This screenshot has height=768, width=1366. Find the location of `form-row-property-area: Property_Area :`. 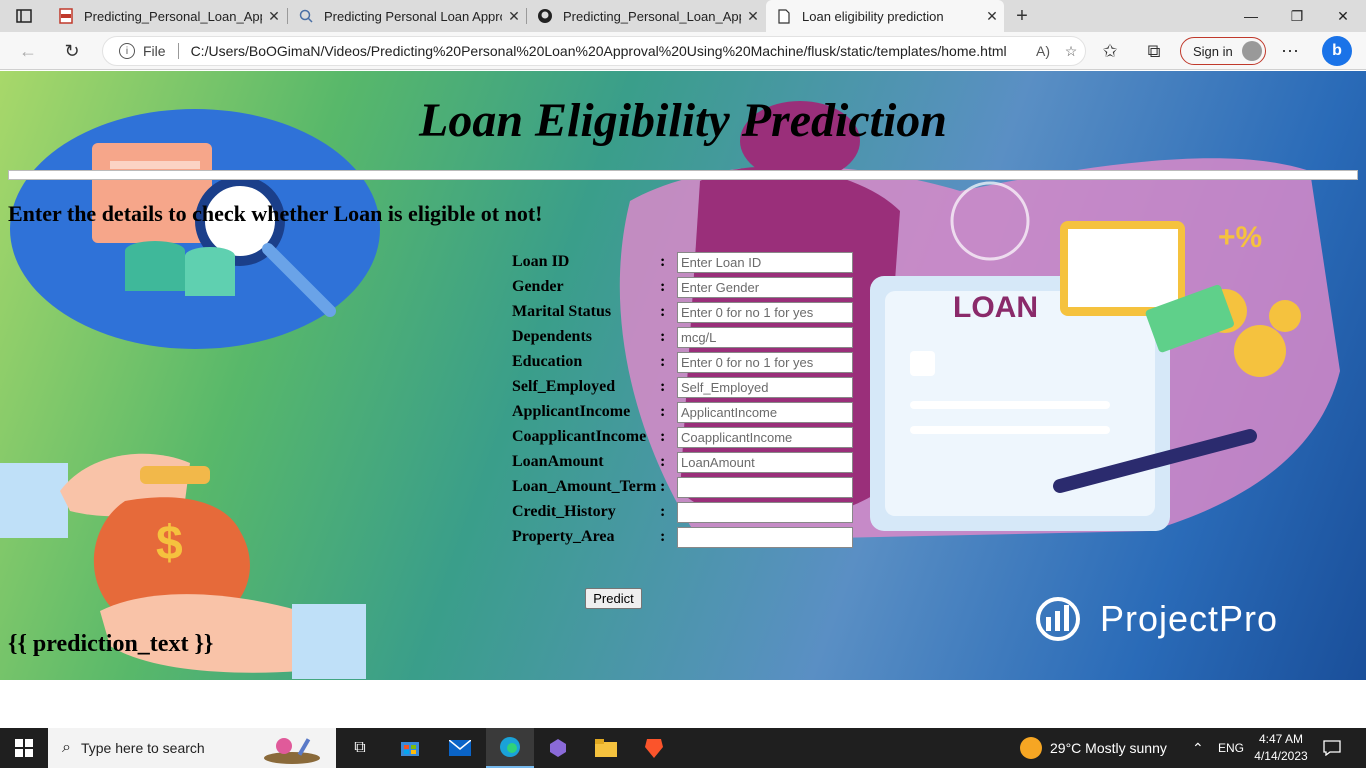

form-row-property-area: Property_Area : is located at coordinates (682, 537).